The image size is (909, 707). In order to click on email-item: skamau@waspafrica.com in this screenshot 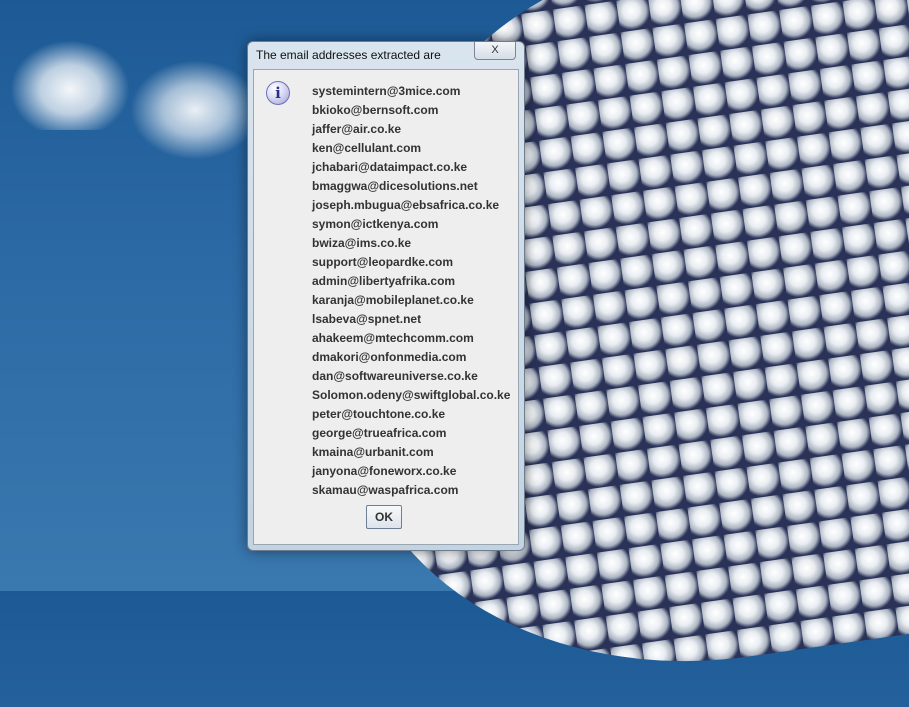, I will do `click(385, 490)`.